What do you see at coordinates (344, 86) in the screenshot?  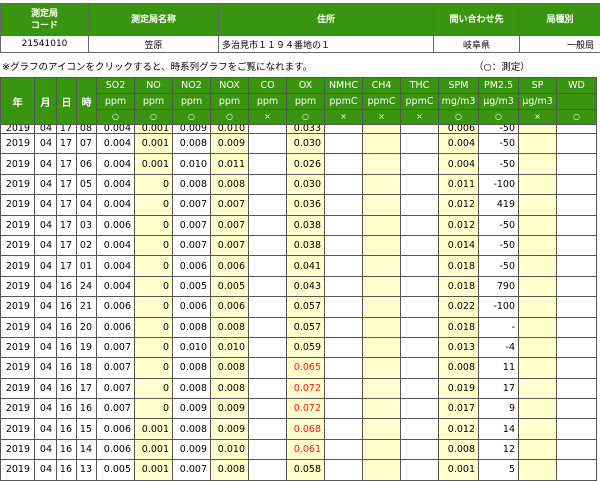 I see `nmhc-header: NMHC` at bounding box center [344, 86].